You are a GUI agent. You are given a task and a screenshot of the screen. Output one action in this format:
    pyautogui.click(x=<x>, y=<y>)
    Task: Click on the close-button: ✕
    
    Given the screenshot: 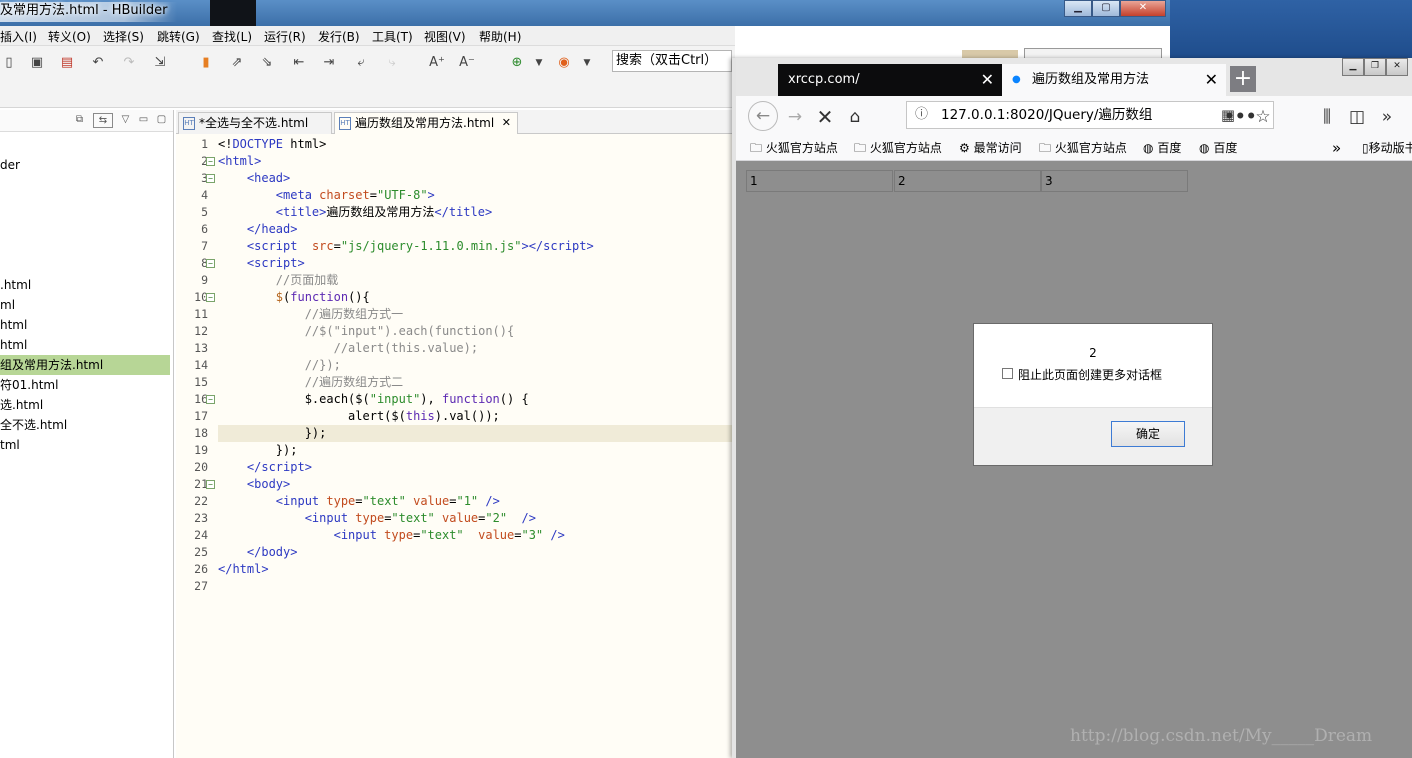 What is the action you would take?
    pyautogui.click(x=1143, y=8)
    